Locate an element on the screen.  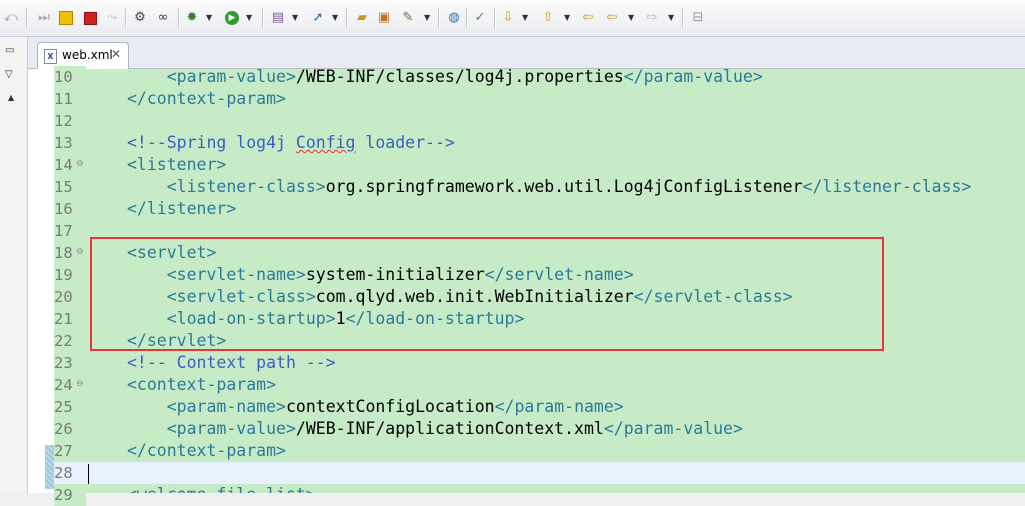
line-number: 11 is located at coordinates (70, 99).